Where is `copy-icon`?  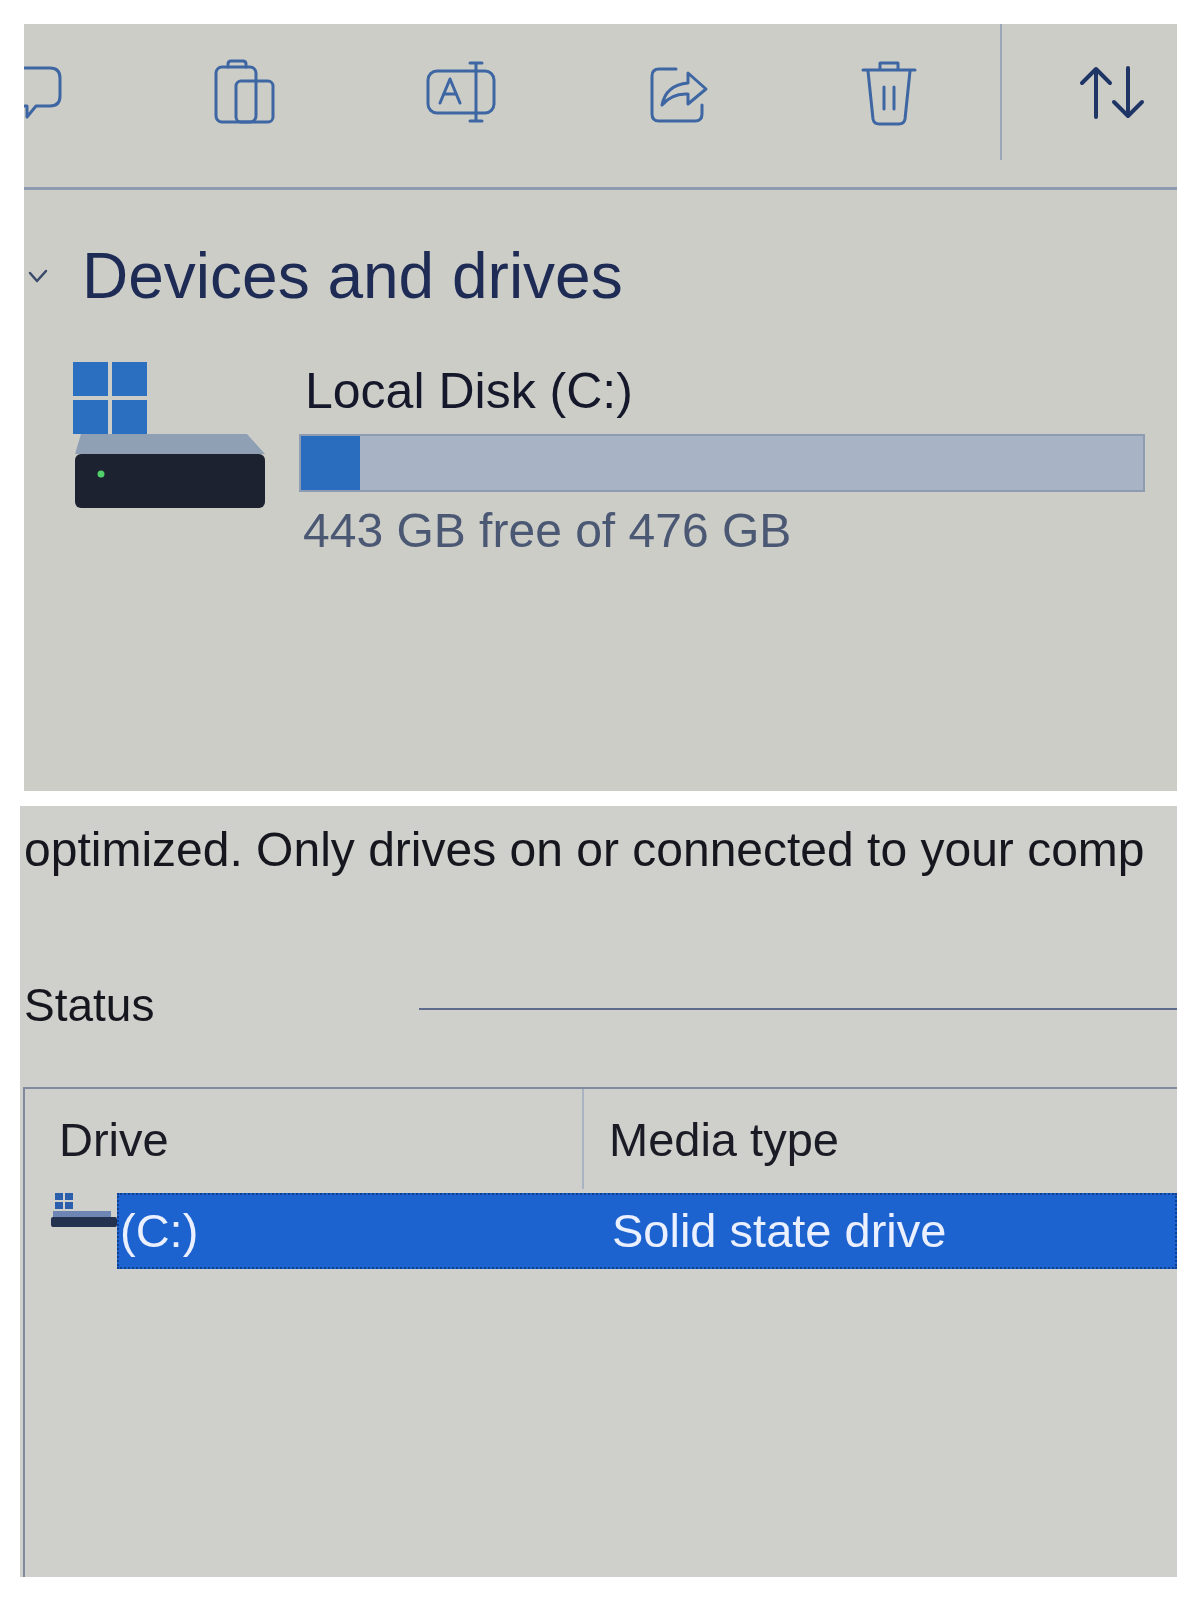 copy-icon is located at coordinates (245, 92).